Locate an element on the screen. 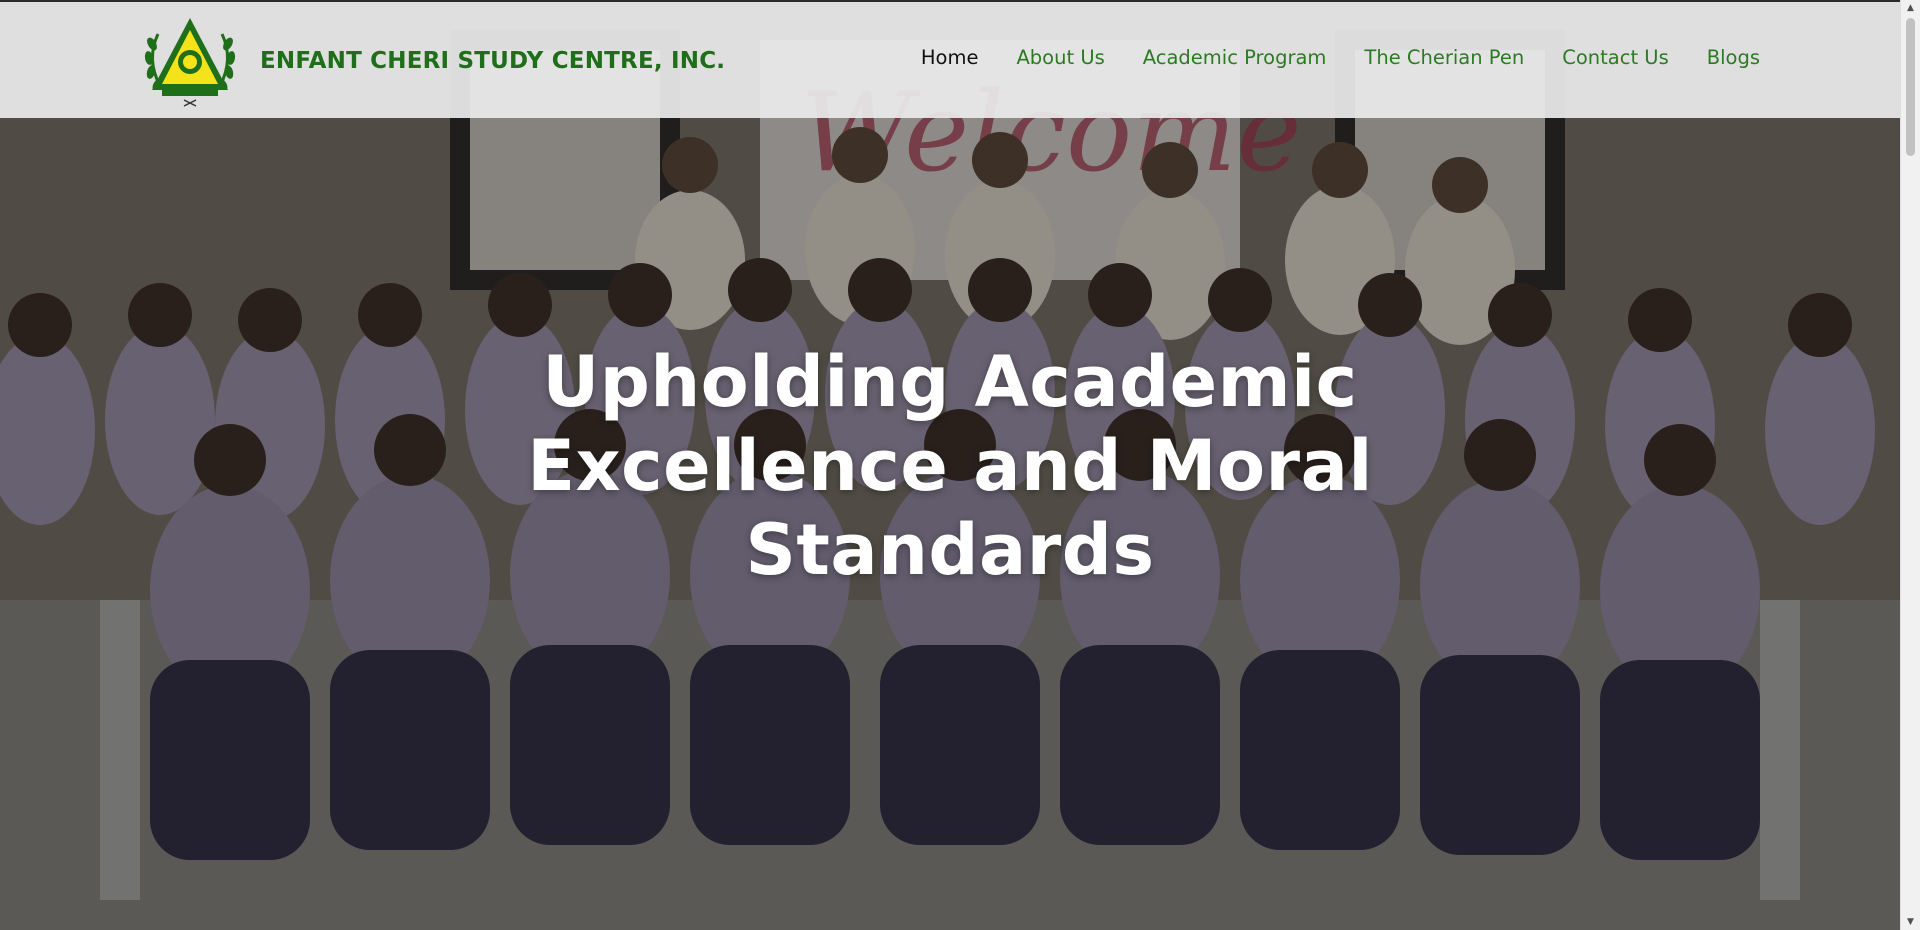  nav-item-academic-program: Academic Program is located at coordinates (1235, 57).